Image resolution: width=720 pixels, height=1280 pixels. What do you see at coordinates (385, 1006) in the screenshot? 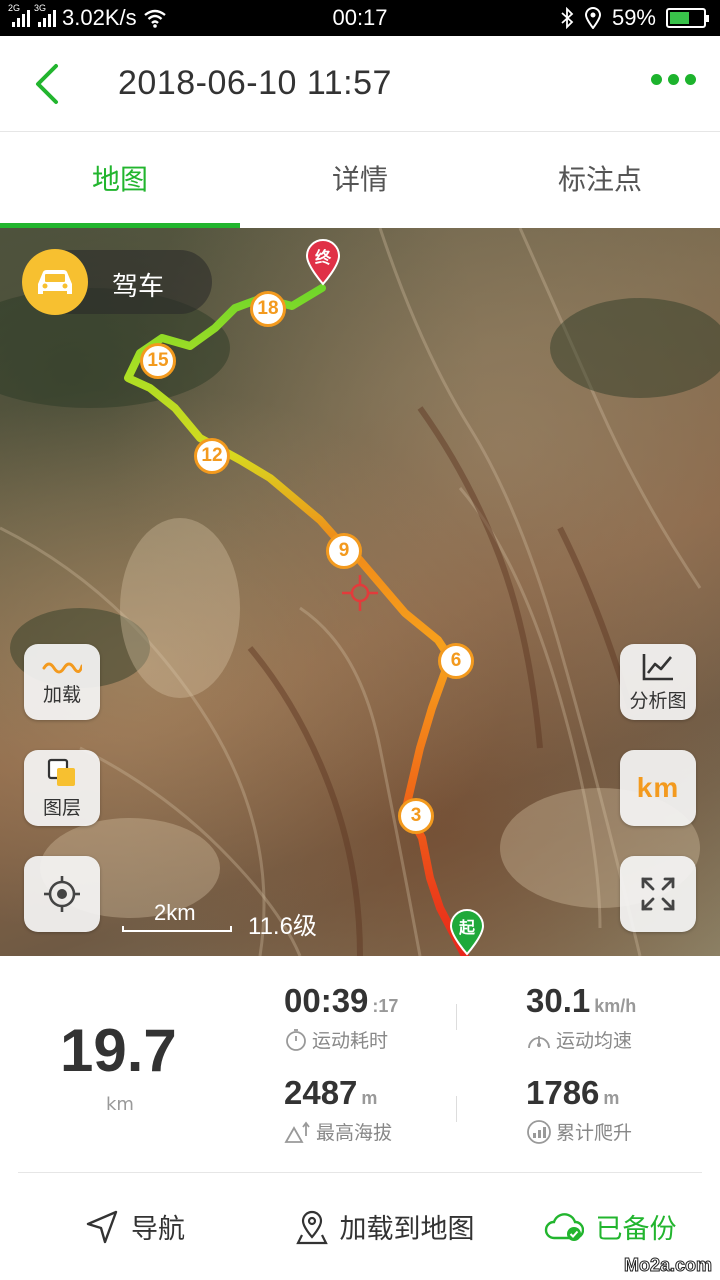
I see `duration-seconds: :17` at bounding box center [385, 1006].